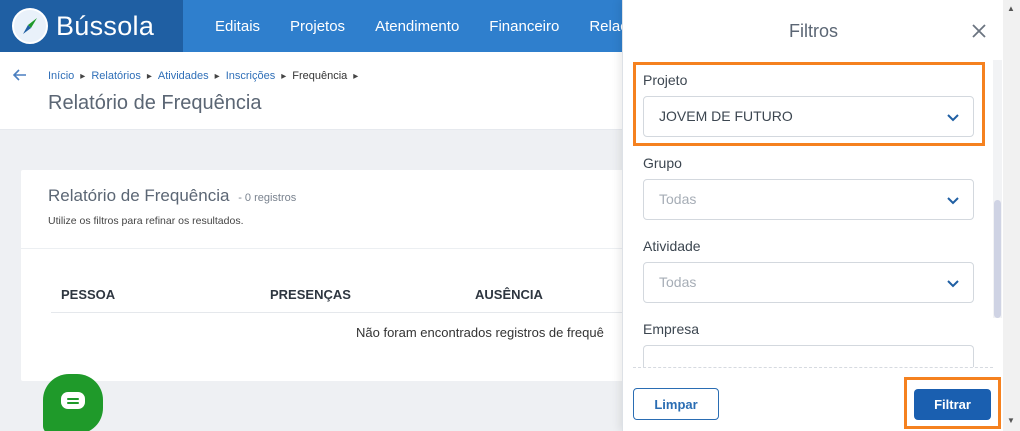  I want to click on project-field-label: Projeto, so click(665, 80).